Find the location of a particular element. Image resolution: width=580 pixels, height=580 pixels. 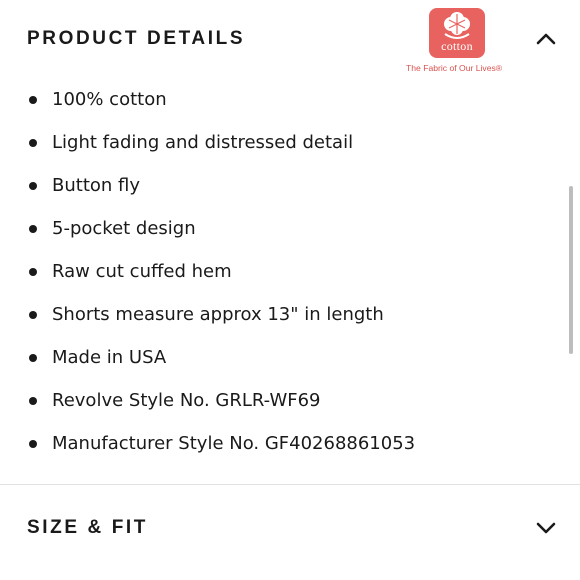

list-item: Manufacturer Style No. GF40268861053 is located at coordinates (221, 443).